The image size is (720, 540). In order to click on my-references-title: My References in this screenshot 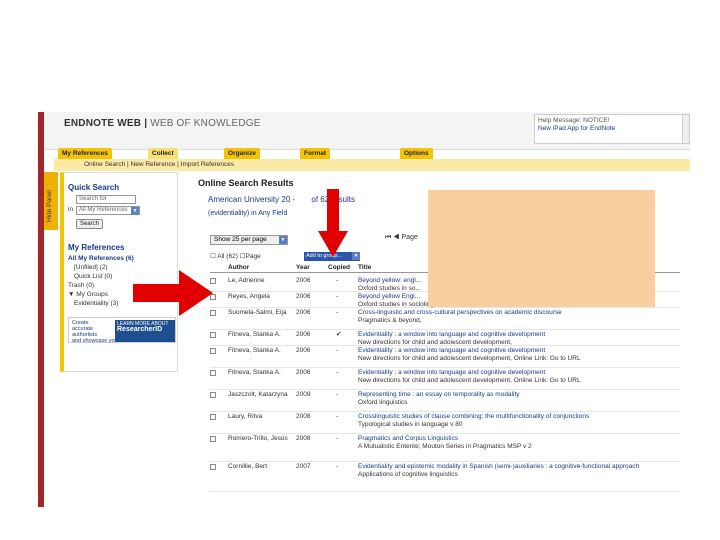, I will do `click(96, 247)`.